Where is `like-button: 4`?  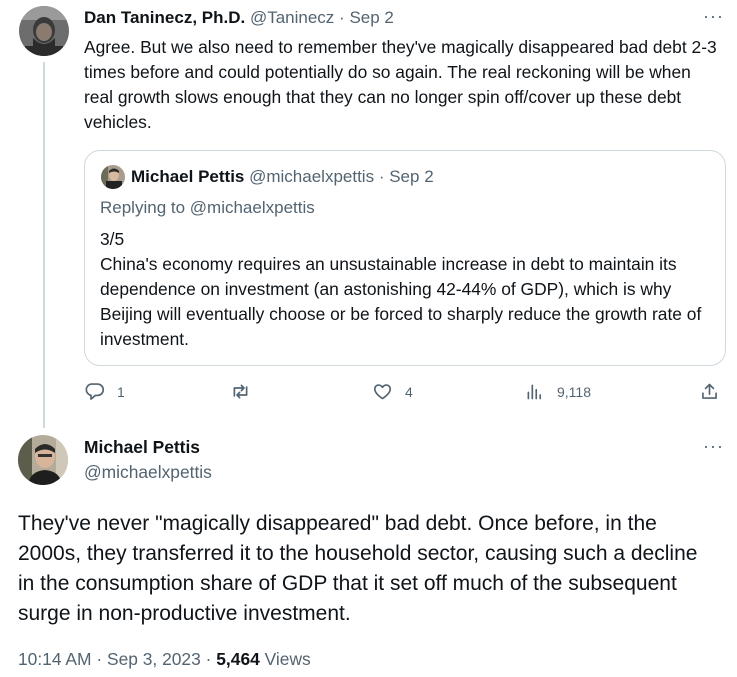 like-button: 4 is located at coordinates (392, 391).